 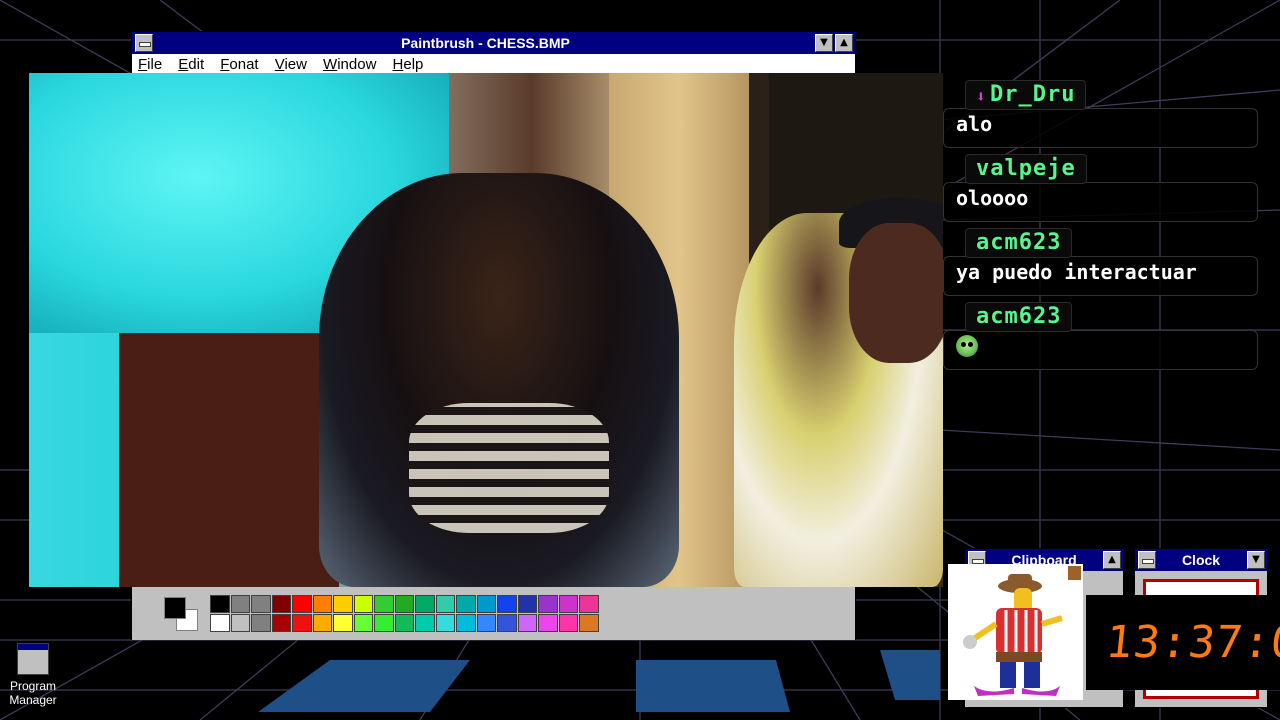 What do you see at coordinates (981, 96) in the screenshot?
I see `arrow-down-badge-icon: ⬇` at bounding box center [981, 96].